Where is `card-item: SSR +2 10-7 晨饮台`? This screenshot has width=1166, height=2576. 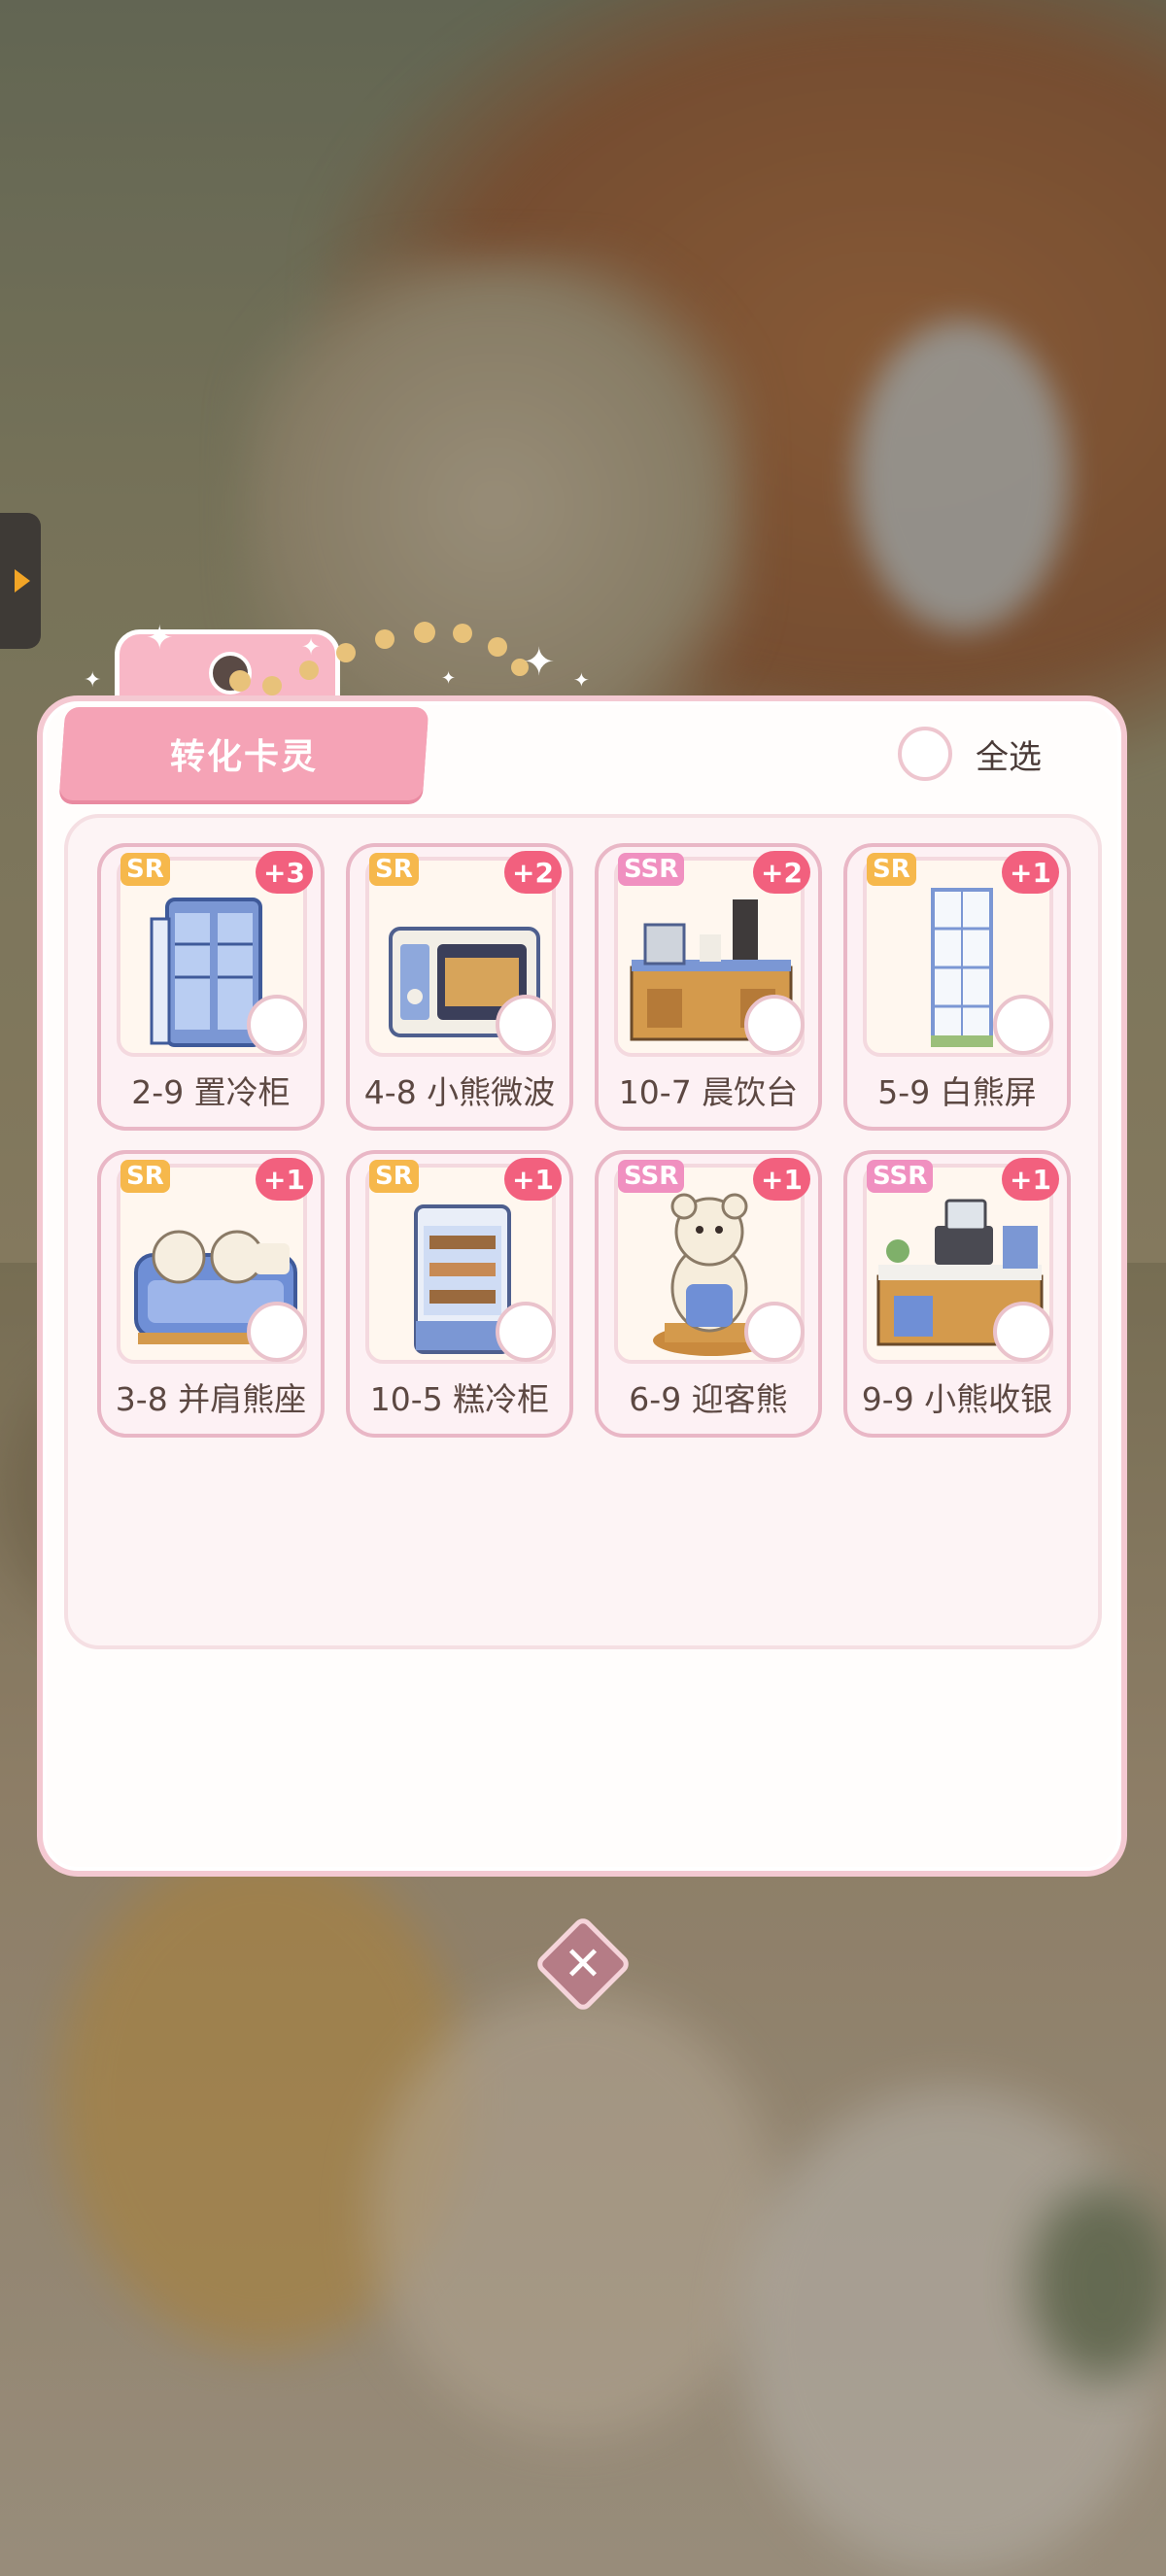
card-item: SSR +2 10-7 晨饮台 is located at coordinates (708, 987).